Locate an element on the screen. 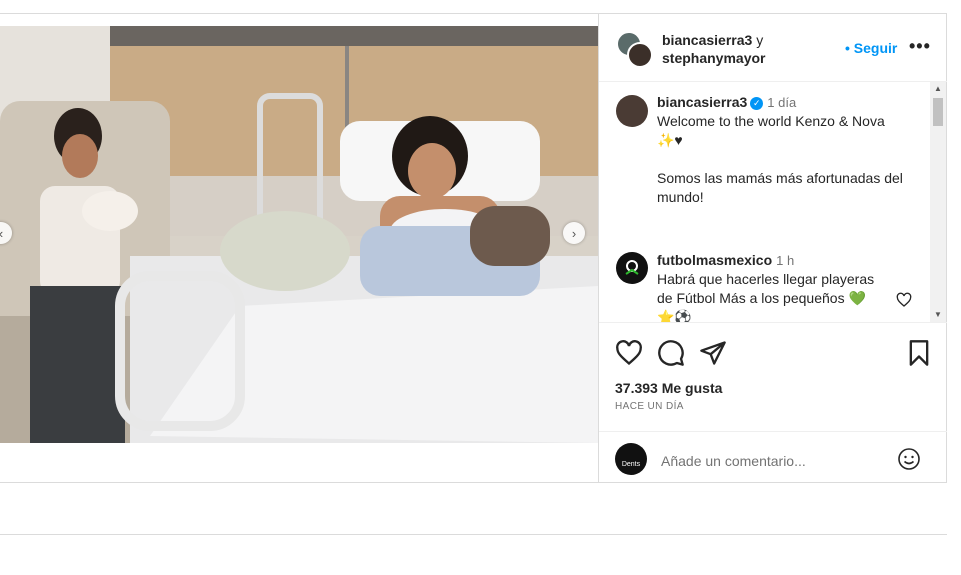 The image size is (961, 575). follow-button: • Seguir is located at coordinates (871, 48).